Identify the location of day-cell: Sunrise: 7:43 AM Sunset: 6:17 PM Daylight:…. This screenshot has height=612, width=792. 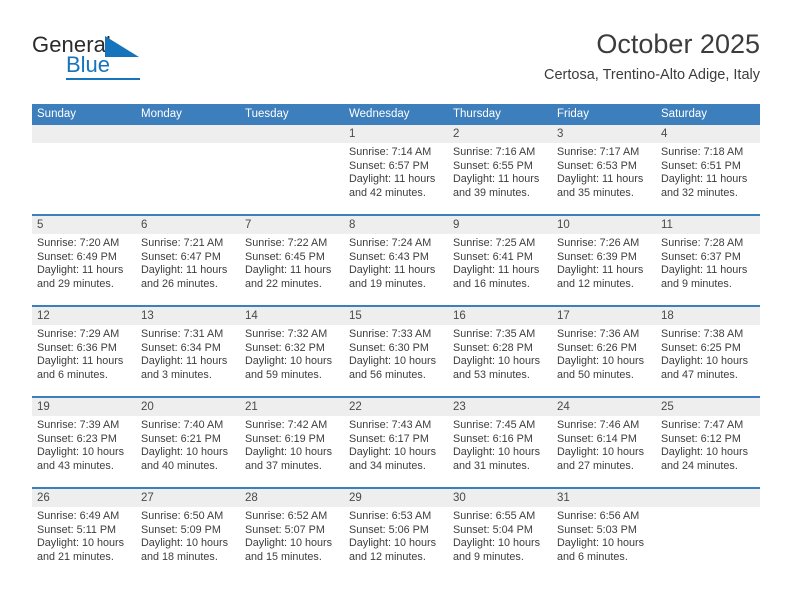
(396, 451).